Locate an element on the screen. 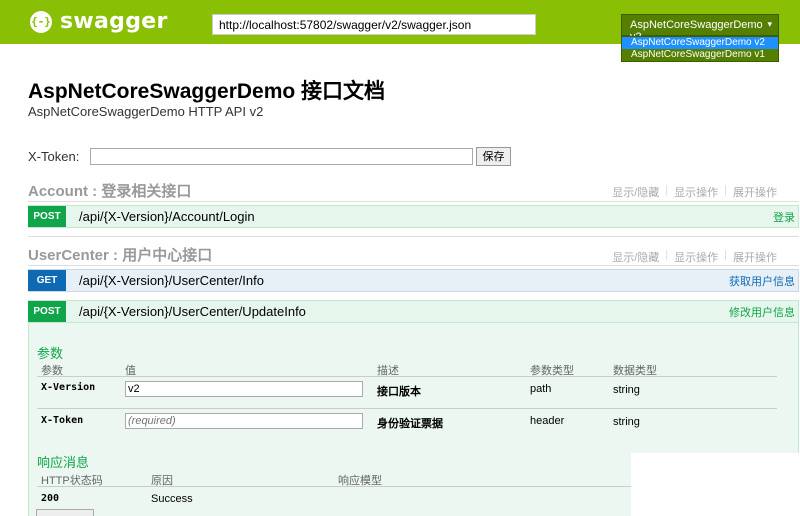 The height and width of the screenshot is (516, 800). section-actions-account: 显示/隐藏 | 显示操作 | 展开操作 is located at coordinates (694, 192).